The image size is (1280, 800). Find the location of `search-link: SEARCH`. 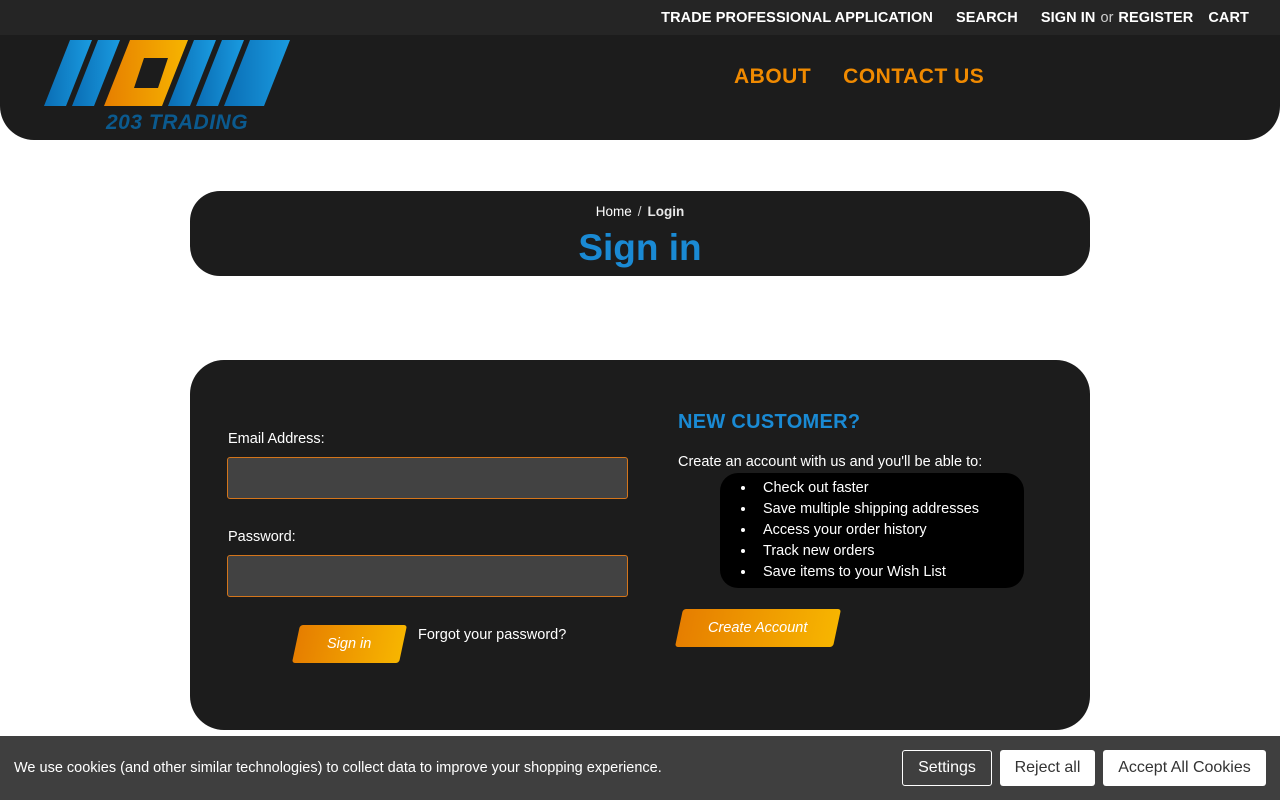

search-link: SEARCH is located at coordinates (987, 18).